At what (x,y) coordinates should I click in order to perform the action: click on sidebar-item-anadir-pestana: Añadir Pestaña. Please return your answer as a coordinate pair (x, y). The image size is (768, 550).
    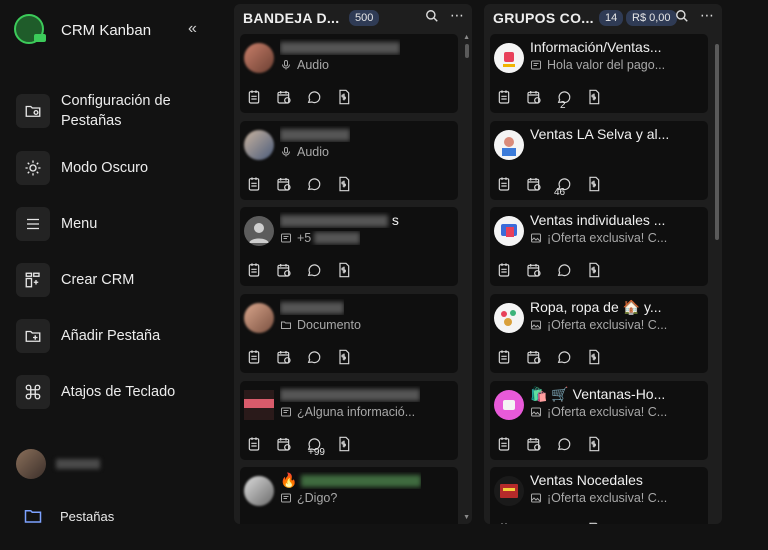
    Looking at the image, I should click on (88, 336).